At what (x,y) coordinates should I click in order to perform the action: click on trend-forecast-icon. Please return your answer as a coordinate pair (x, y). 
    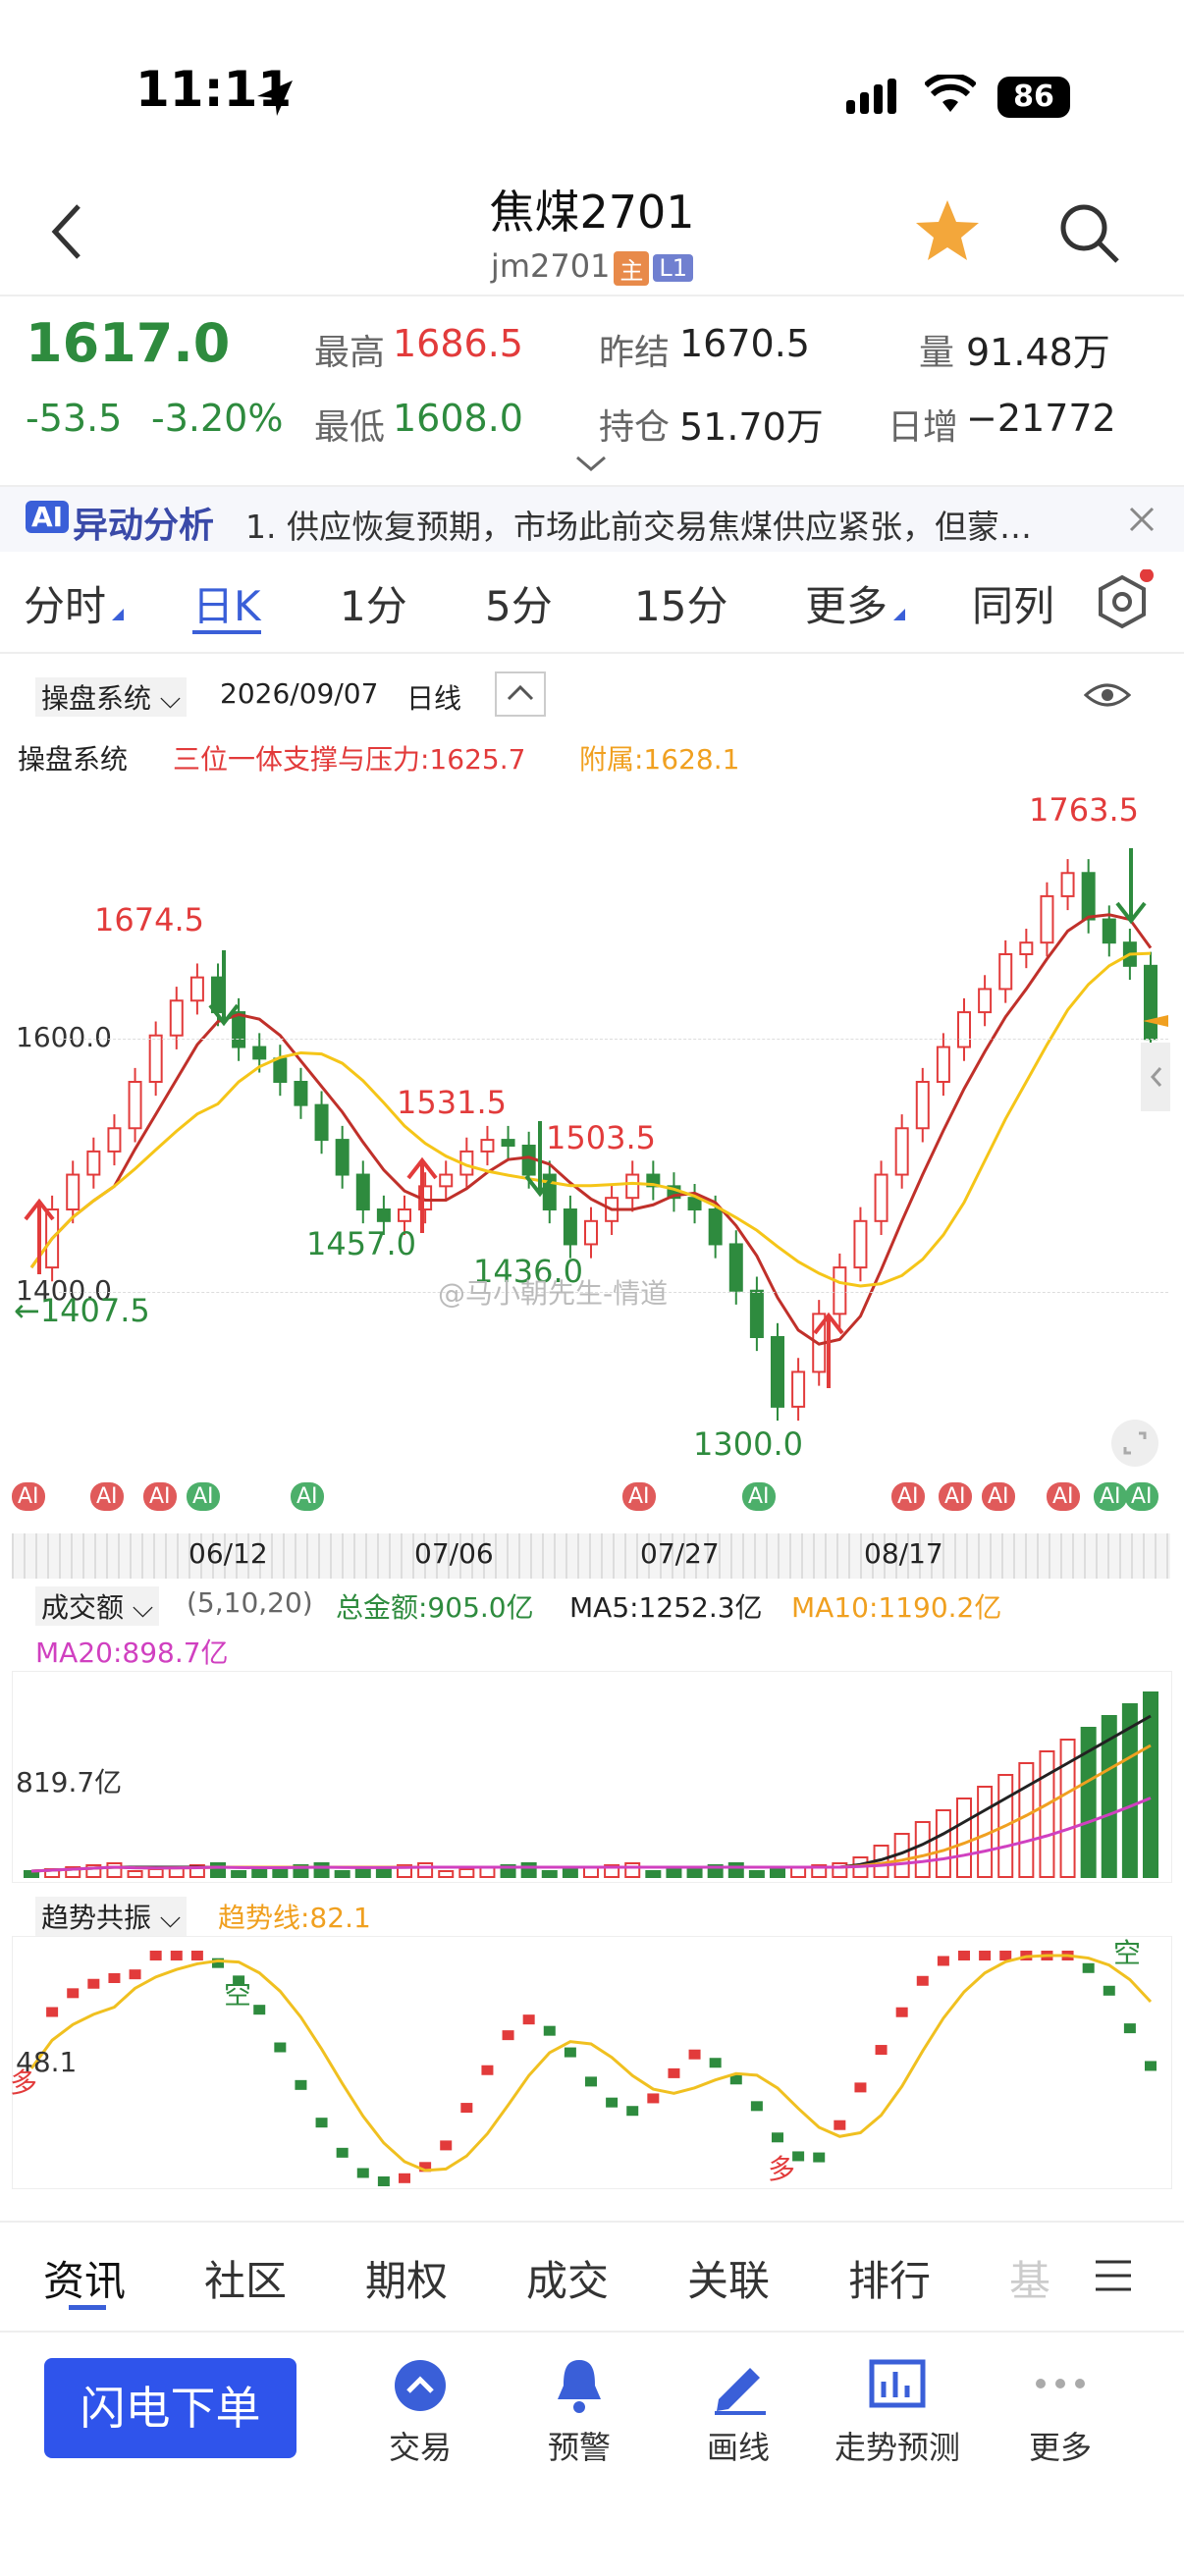
    Looking at the image, I should click on (897, 2385).